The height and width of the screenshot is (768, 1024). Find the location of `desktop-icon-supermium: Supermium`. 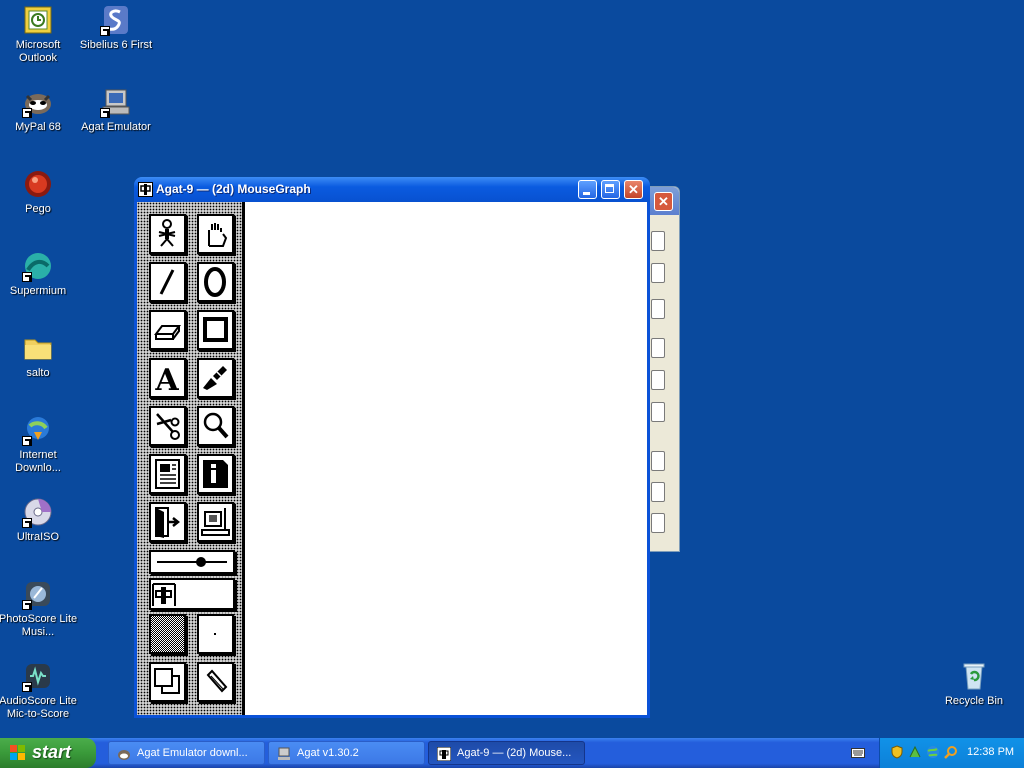

desktop-icon-supermium: Supermium is located at coordinates (39, 274).